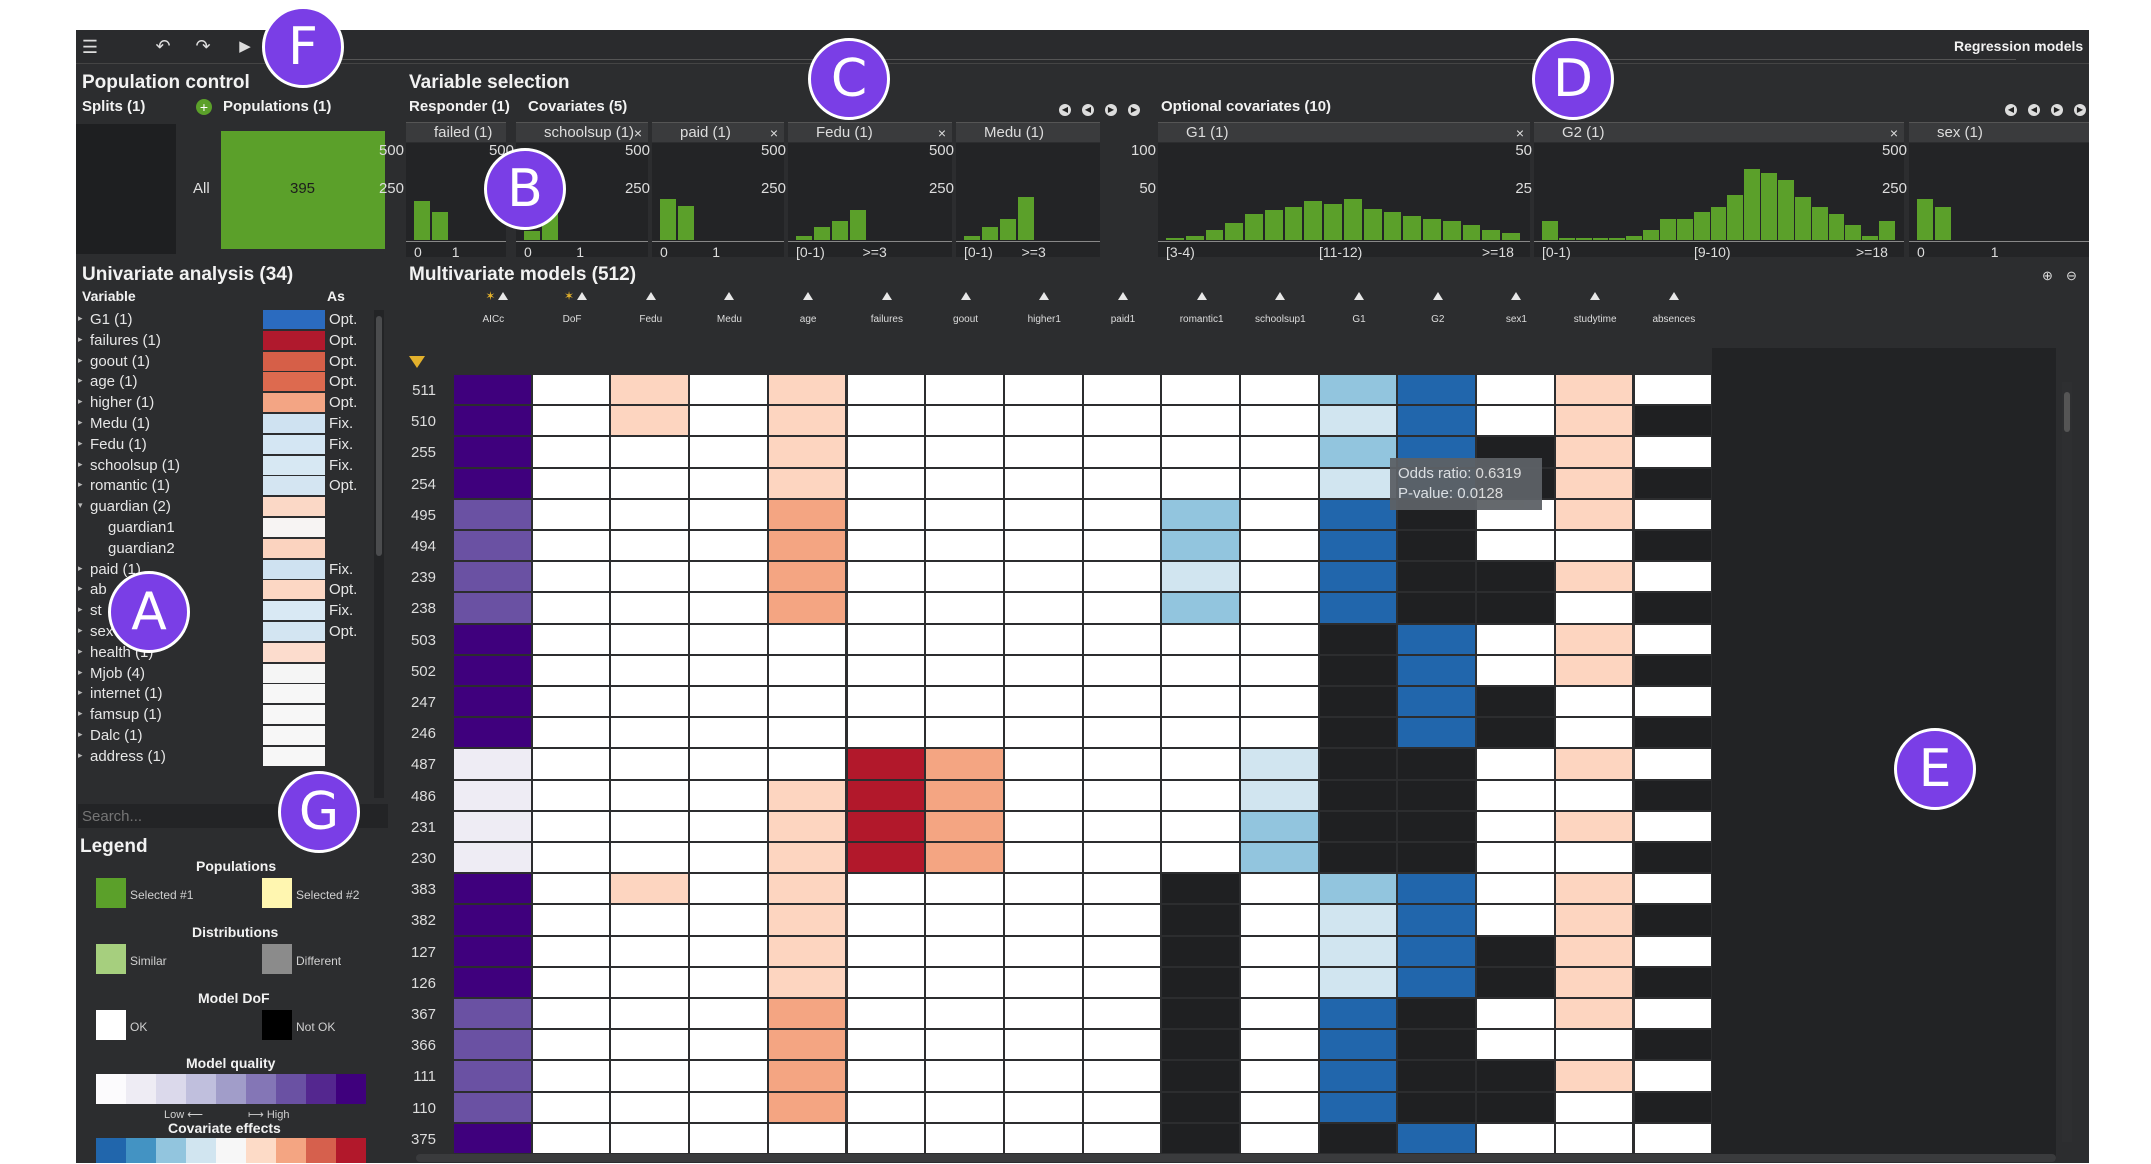 Image resolution: width=2151 pixels, height=1164 pixels. What do you see at coordinates (239, 361) in the screenshot?
I see `variable-row: goout (1) ▸ Opt.` at bounding box center [239, 361].